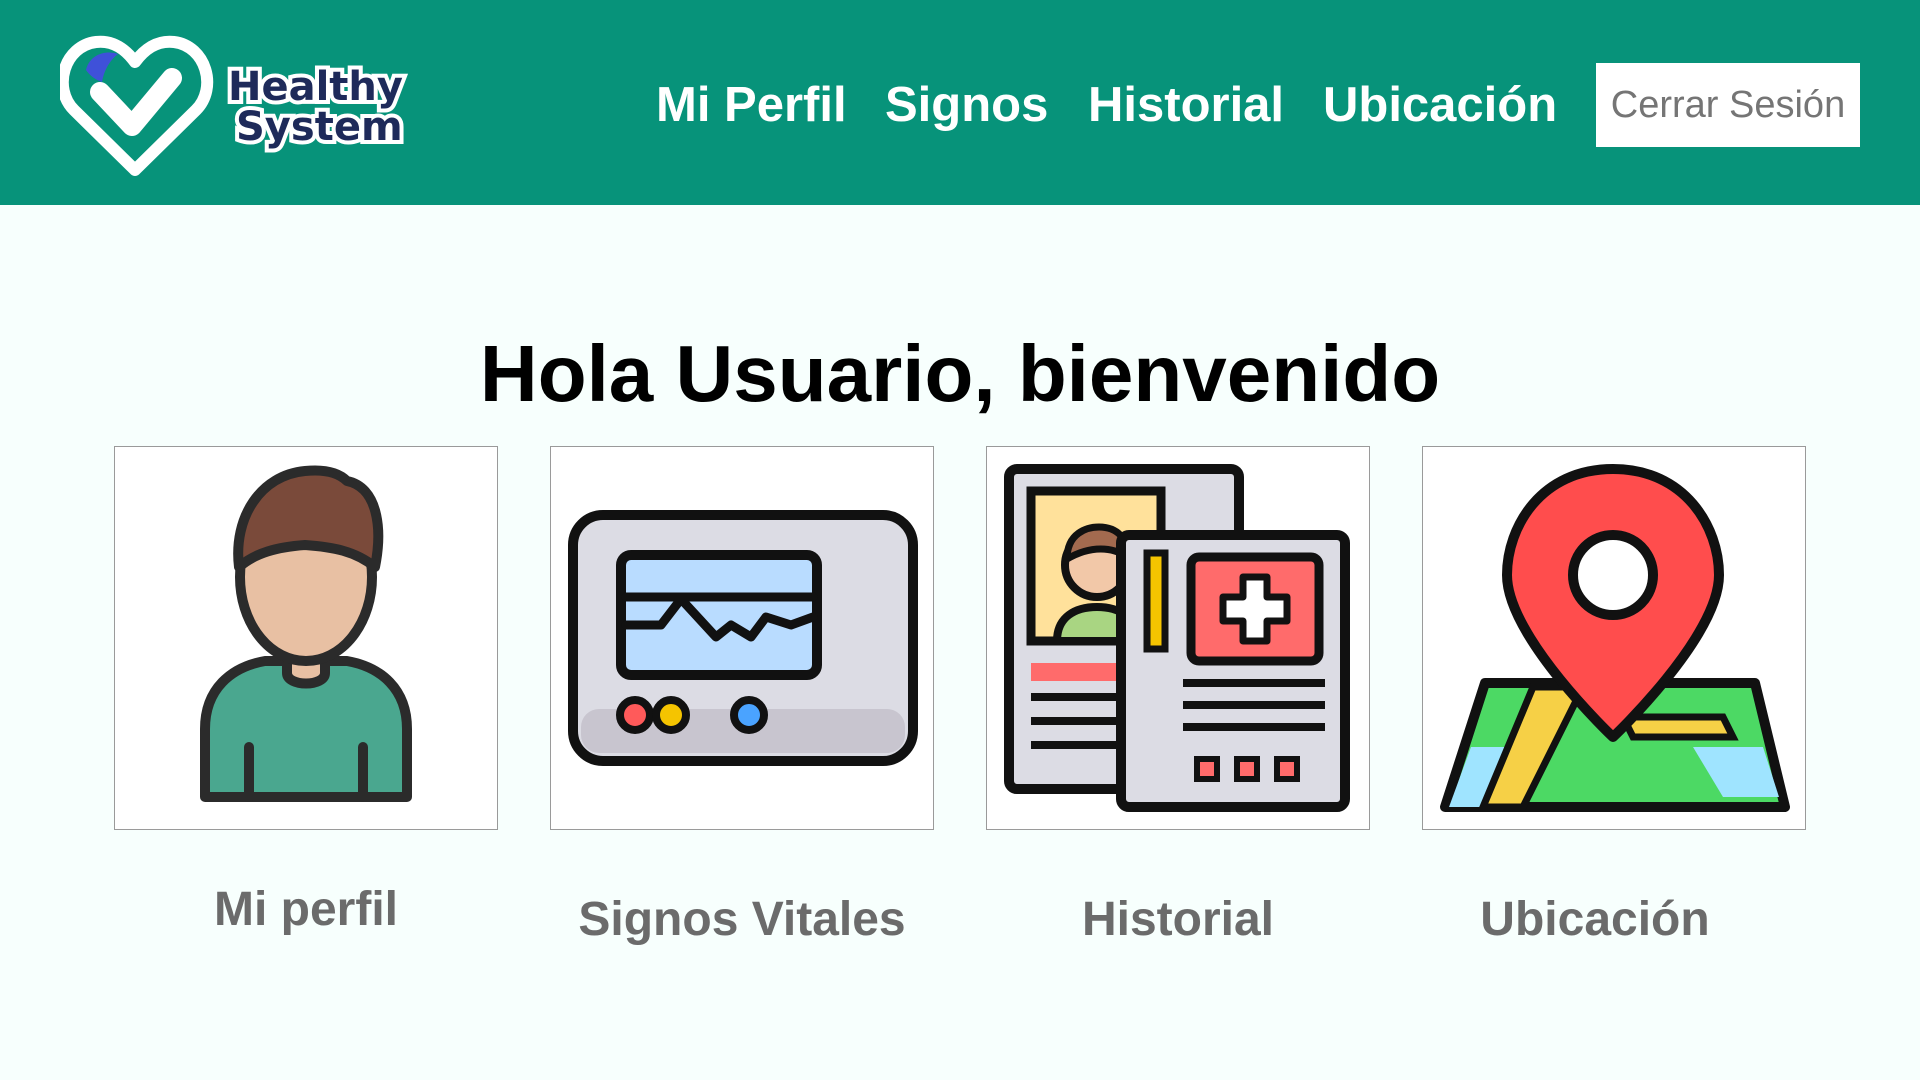 The width and height of the screenshot is (1920, 1080). What do you see at coordinates (1595, 920) in the screenshot?
I see `card-label-ubicacion: Ubicación` at bounding box center [1595, 920].